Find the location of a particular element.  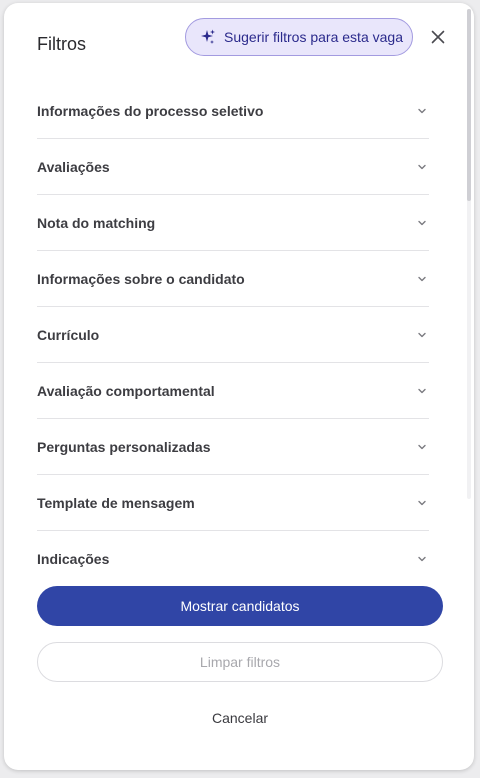

filter-item-label: Template de mensagem is located at coordinates (116, 502).